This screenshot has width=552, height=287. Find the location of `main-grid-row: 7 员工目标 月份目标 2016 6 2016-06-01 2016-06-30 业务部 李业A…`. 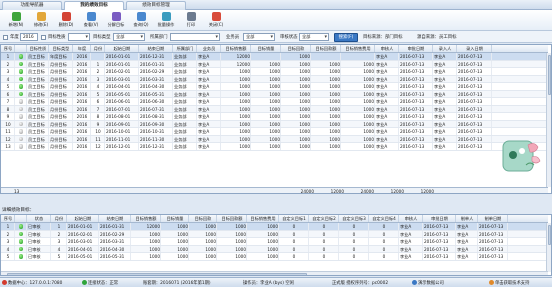

main-grid-row: 7 员工目标 月份目标 2016 6 2016-06-01 2016-06-30 业务部 李业A… is located at coordinates (274, 102).